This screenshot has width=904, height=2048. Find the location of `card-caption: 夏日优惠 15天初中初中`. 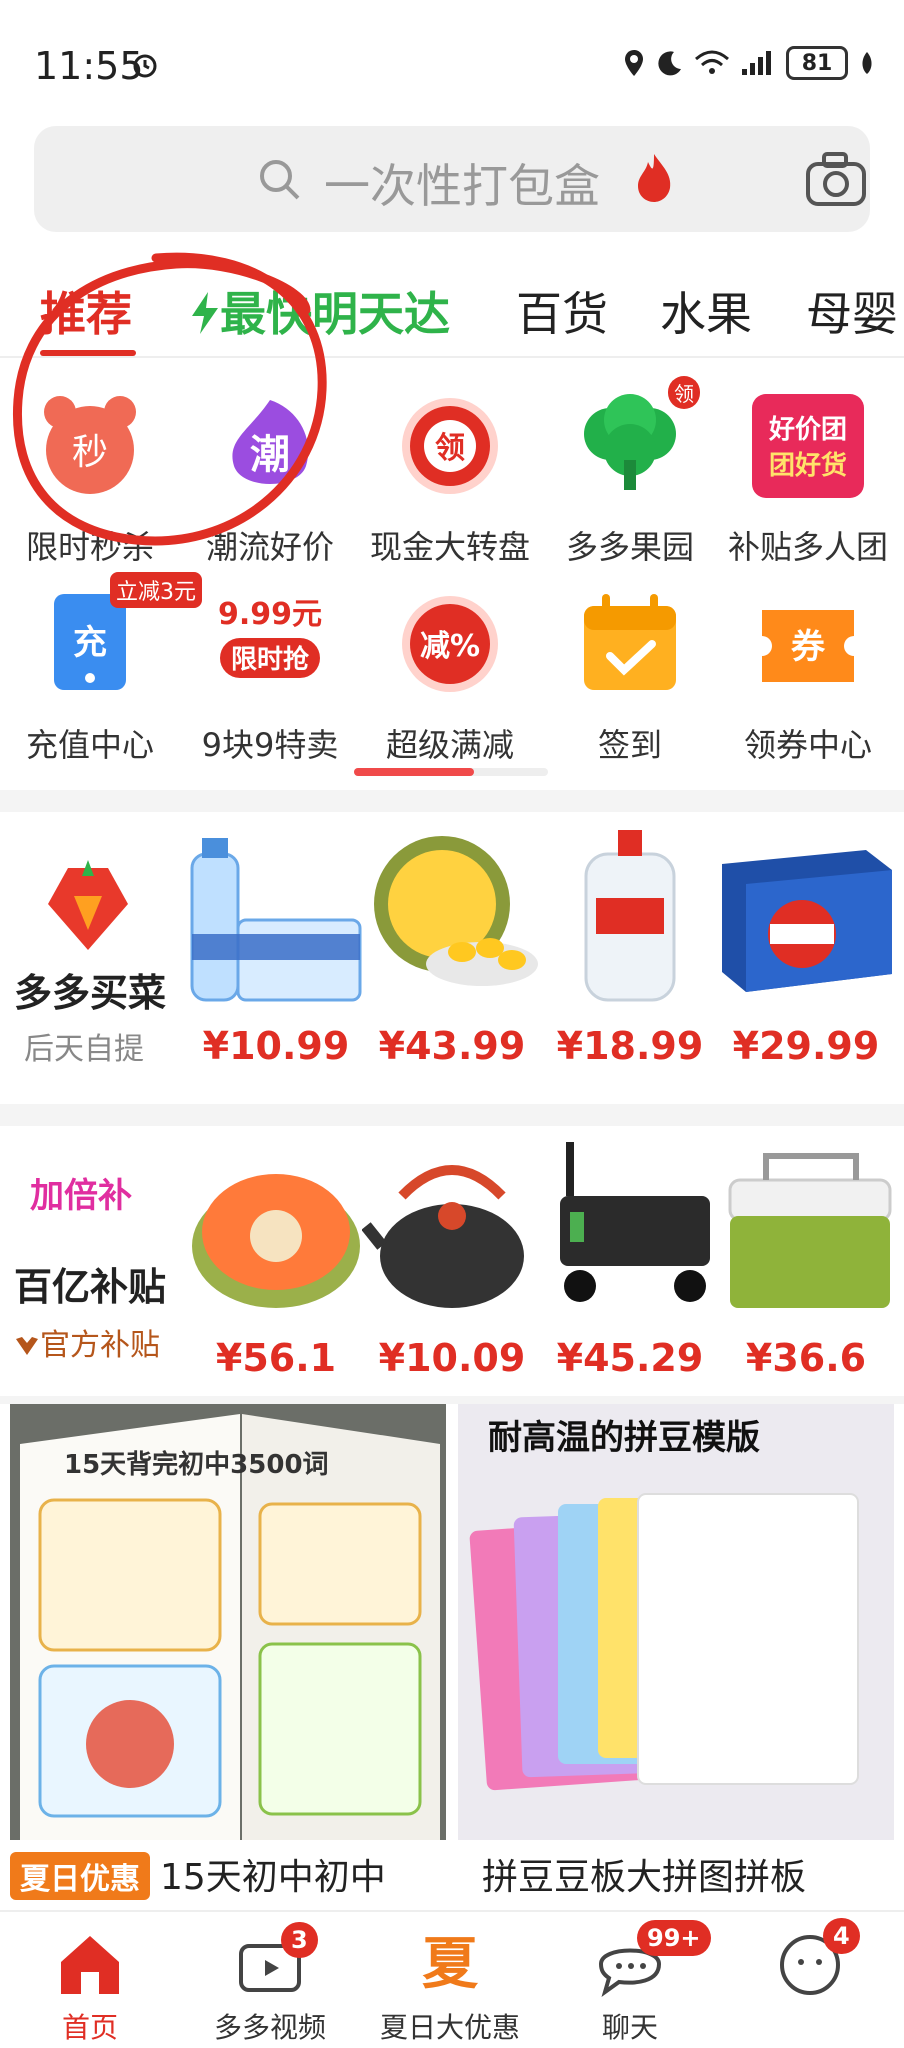

card-caption: 夏日优惠 15天初中初中 is located at coordinates (228, 1874).